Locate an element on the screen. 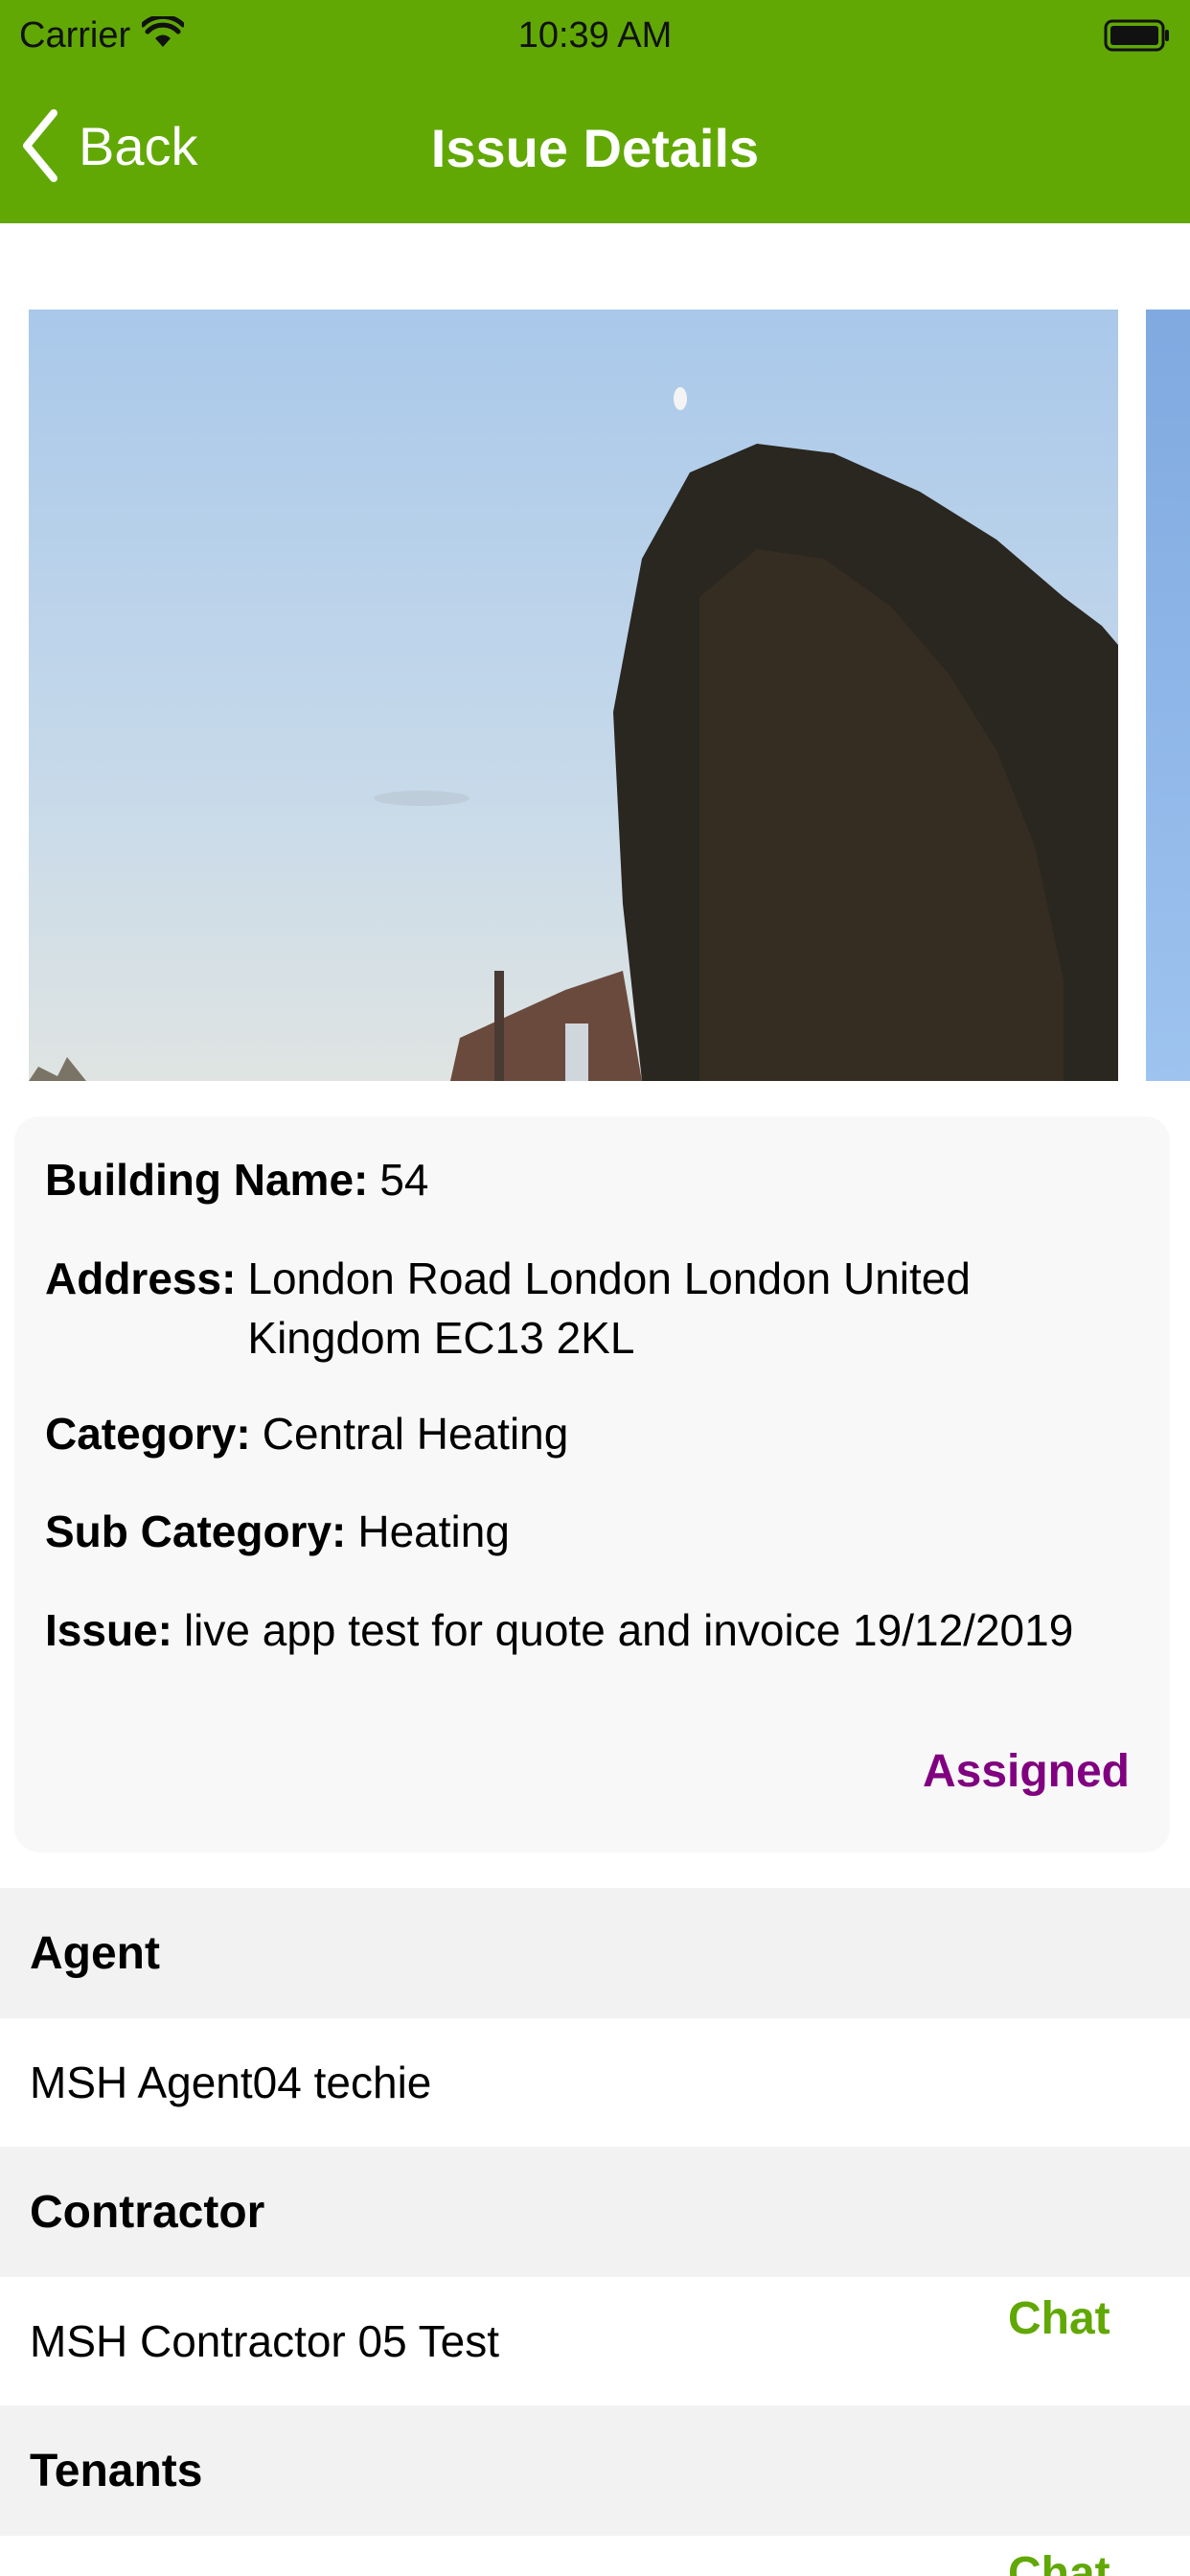 The image size is (1190, 2576). category-value: Central Heating is located at coordinates (416, 1434).